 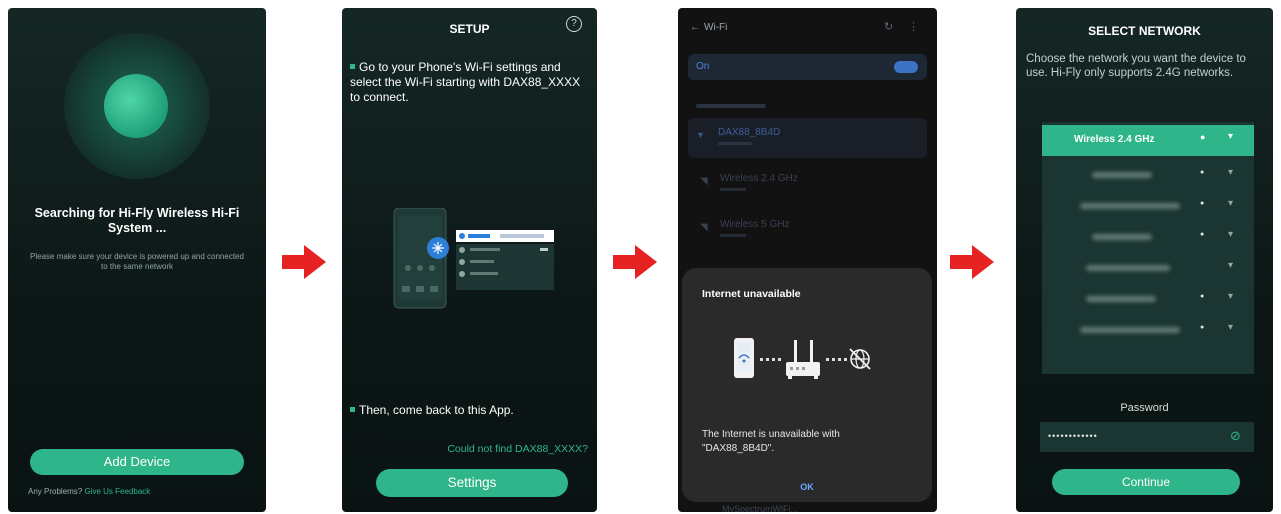 What do you see at coordinates (1073, 436) in the screenshot?
I see `password-input: ••••••••••••` at bounding box center [1073, 436].